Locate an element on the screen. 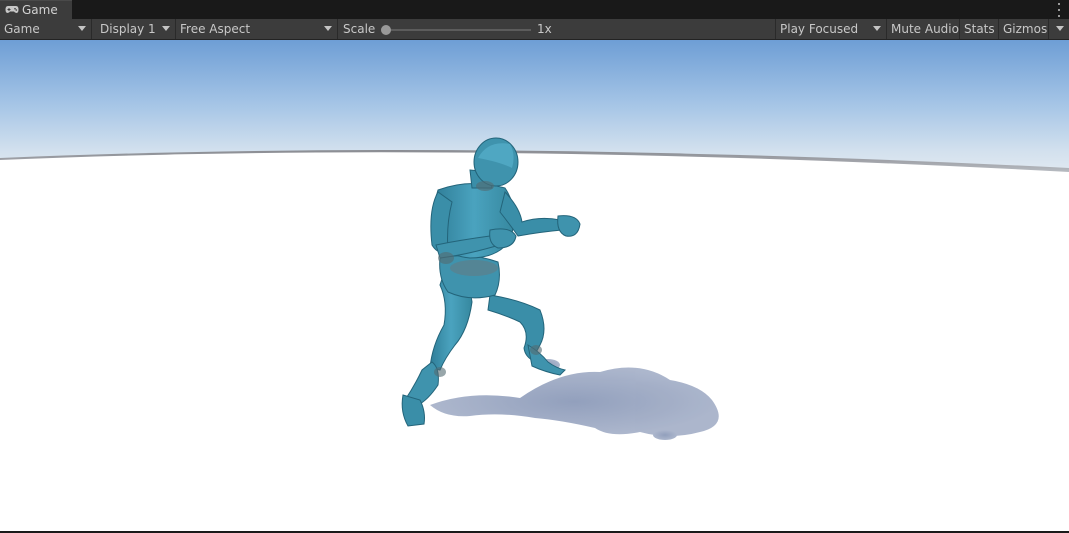 The image size is (1069, 533). display-dropdown: Display 1 is located at coordinates (134, 29).